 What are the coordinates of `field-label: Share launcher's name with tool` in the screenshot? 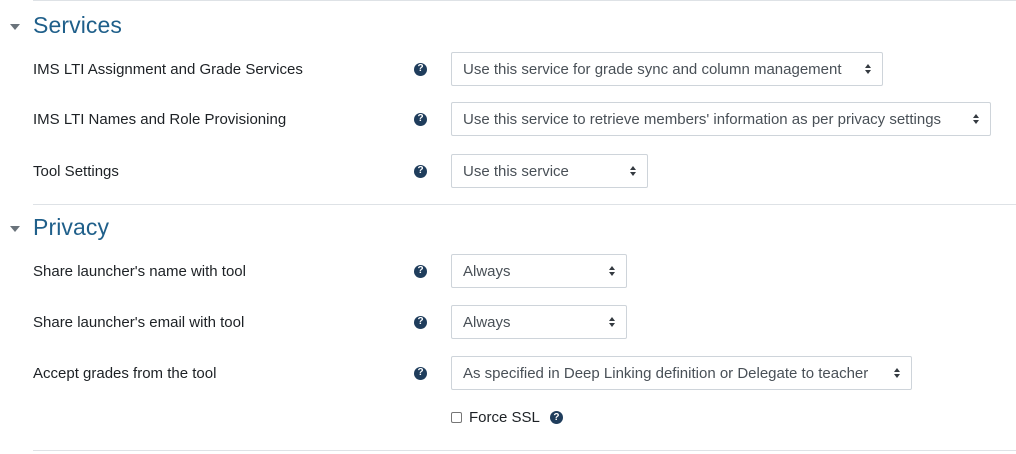 It's located at (139, 271).